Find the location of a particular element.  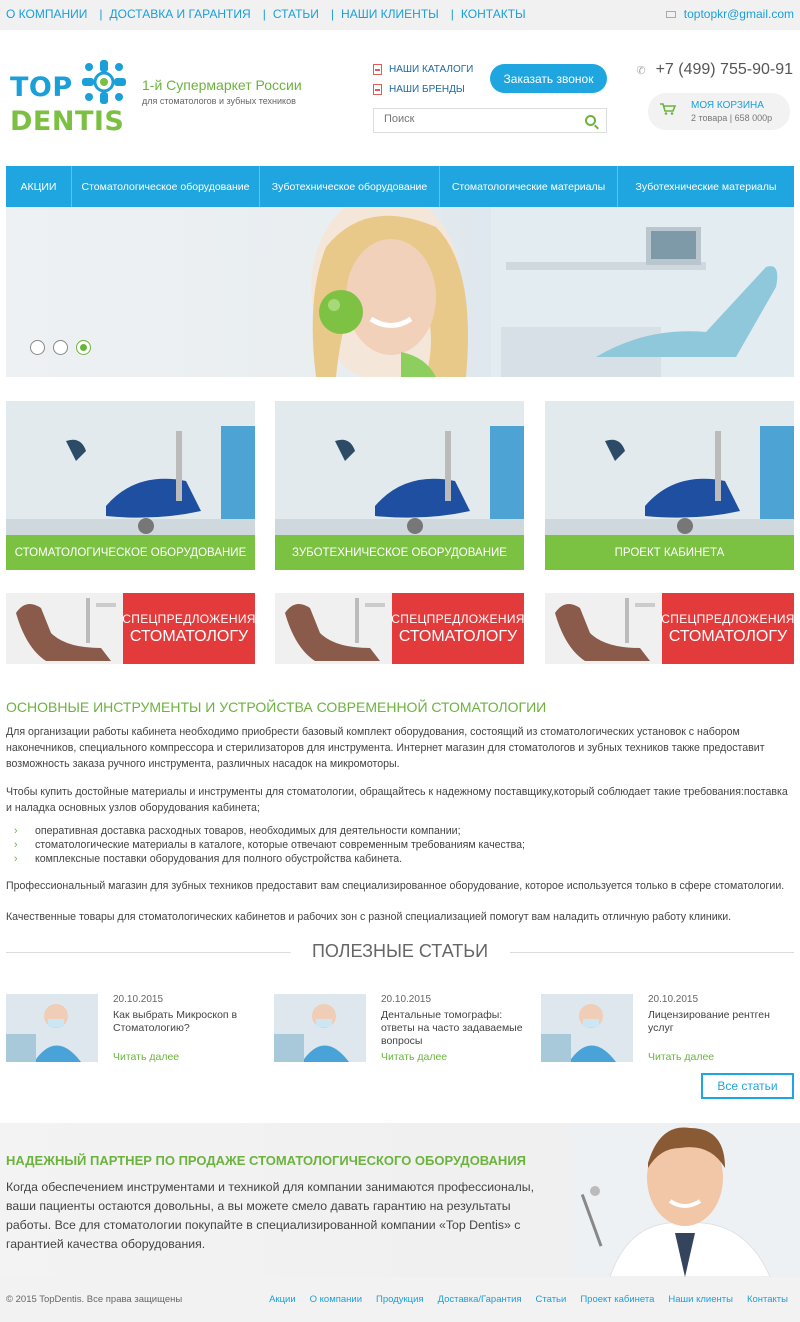

slider-dot-active is located at coordinates (83, 347).